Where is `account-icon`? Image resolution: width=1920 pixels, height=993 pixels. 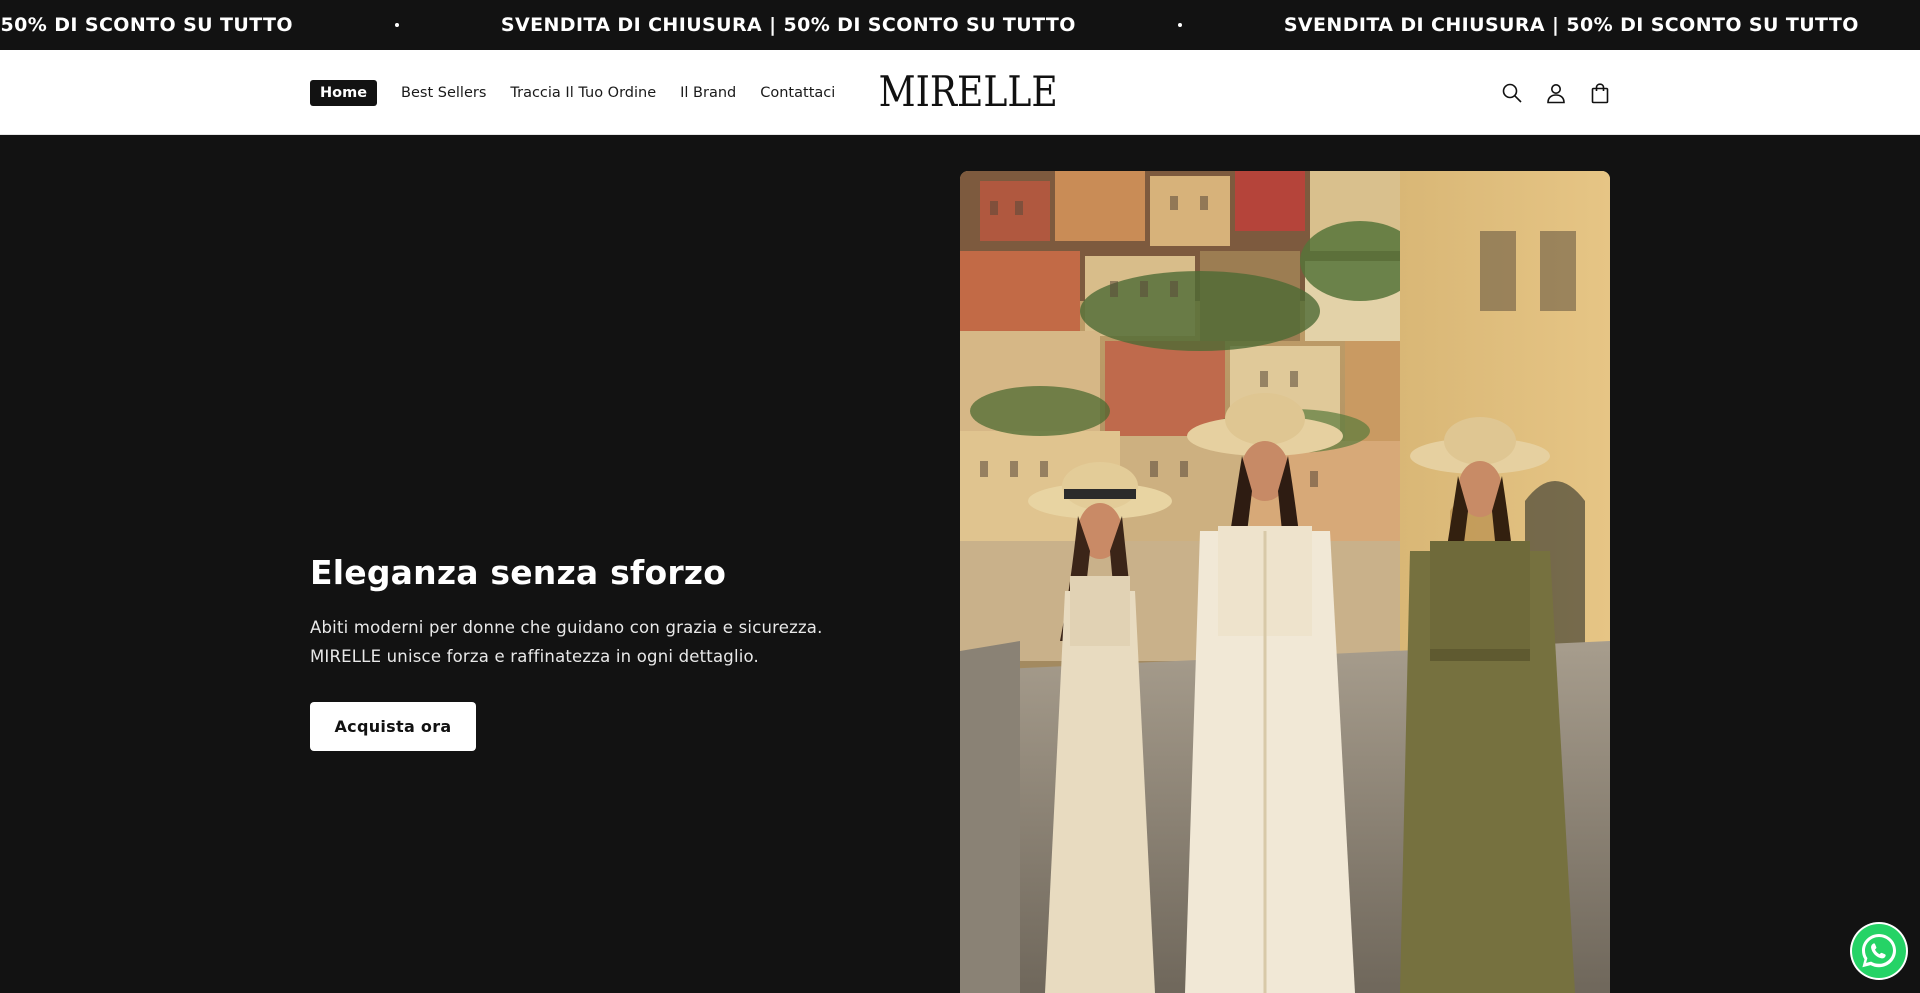 account-icon is located at coordinates (1556, 93).